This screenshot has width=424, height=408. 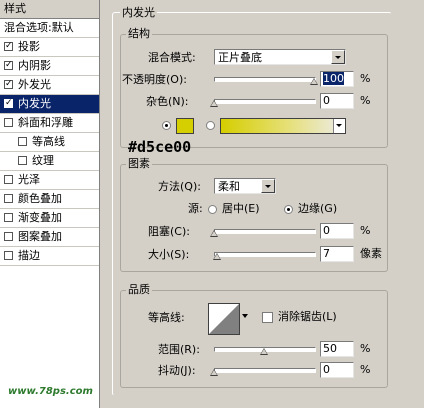 I want to click on contour-picker, so click(x=224, y=319).